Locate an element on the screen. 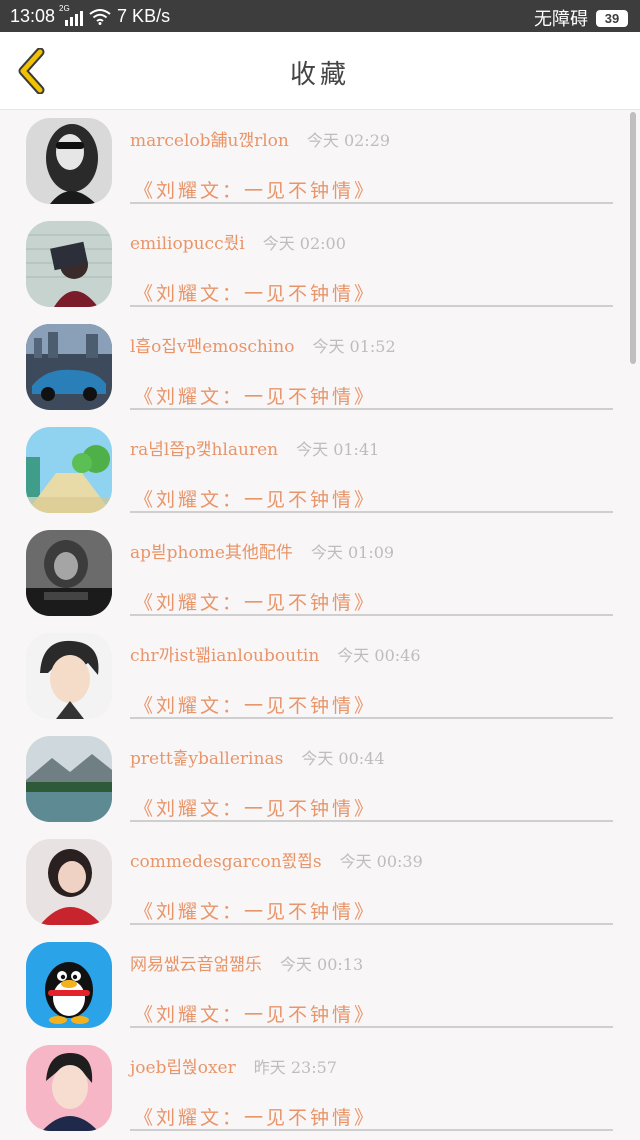 This screenshot has height=1140, width=640. list-item: chr까ist꽯ianlouboutin 今天 00:46 《刘耀文：一见不钟情》 is located at coordinates (320, 676).